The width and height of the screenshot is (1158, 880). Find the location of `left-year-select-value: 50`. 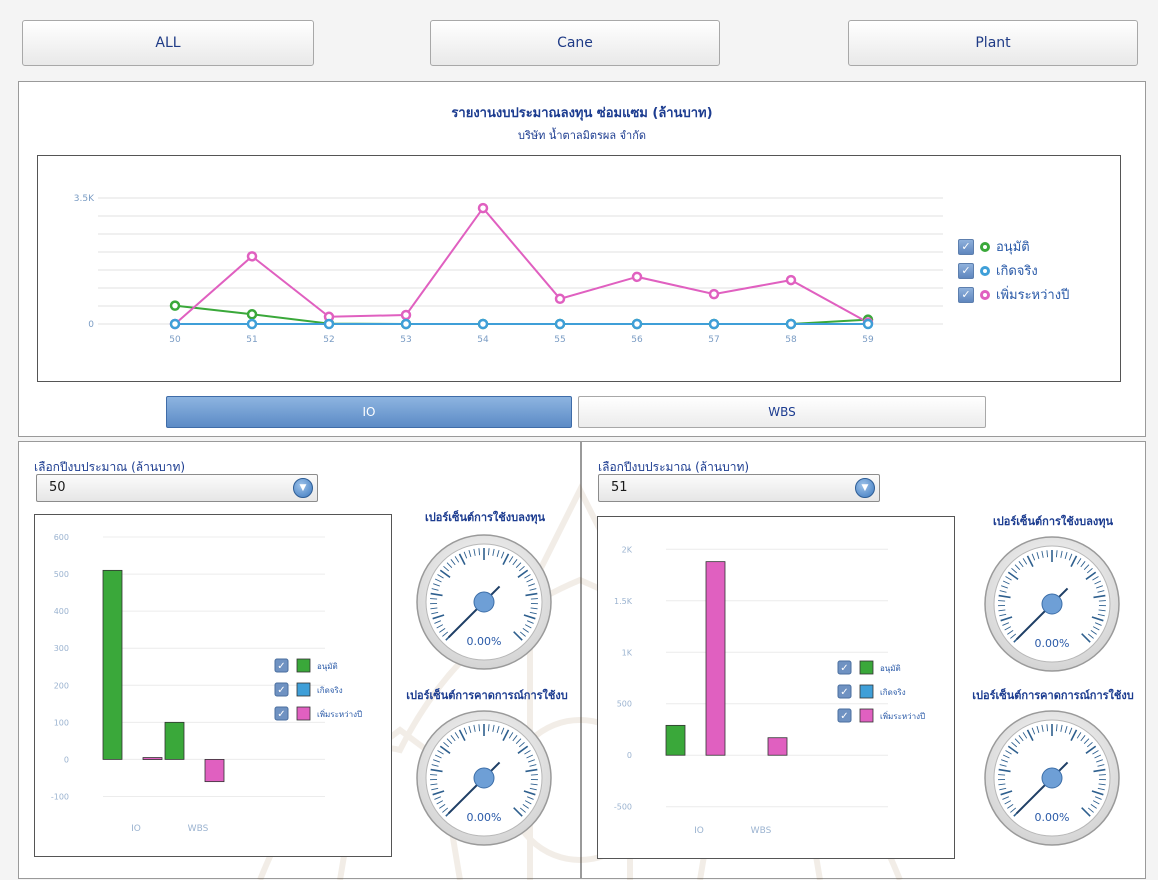

left-year-select-value: 50 is located at coordinates (57, 487).